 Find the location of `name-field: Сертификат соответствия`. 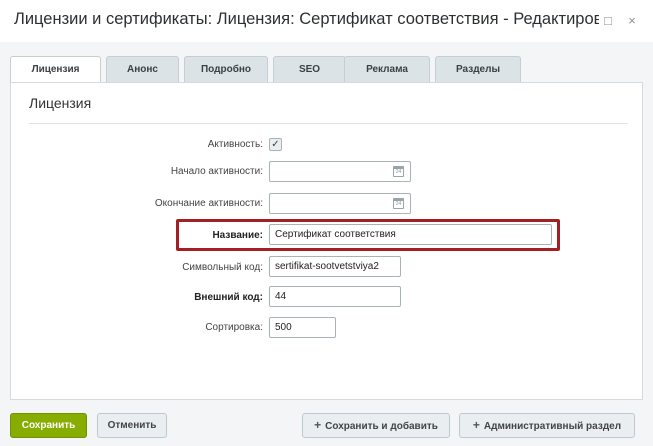

name-field: Сертификат соответствия is located at coordinates (410, 234).